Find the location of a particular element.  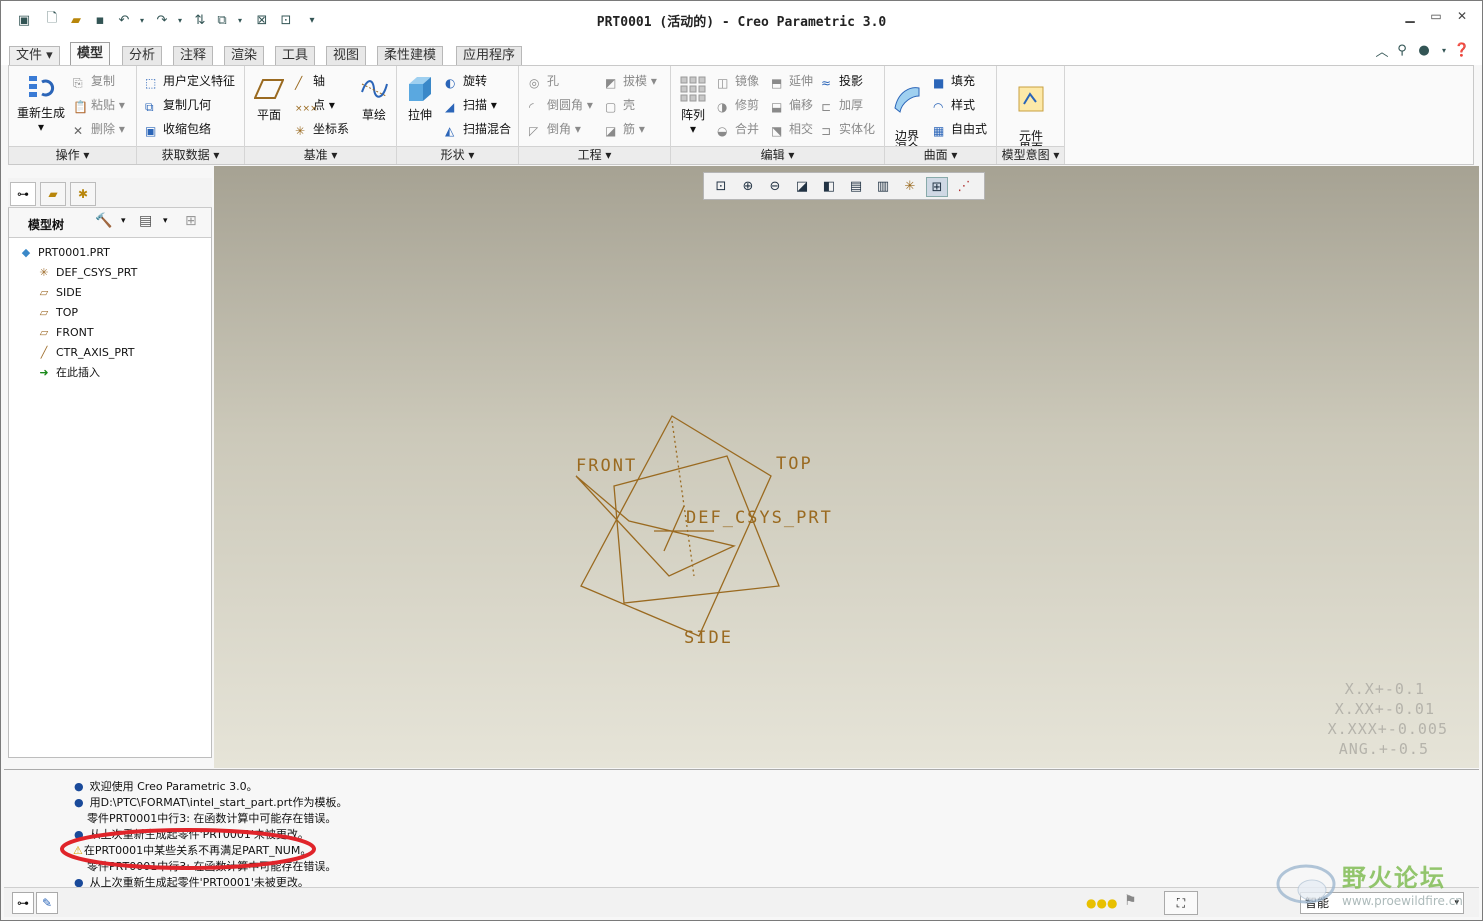

tab-tools: 工具 is located at coordinates (295, 56).